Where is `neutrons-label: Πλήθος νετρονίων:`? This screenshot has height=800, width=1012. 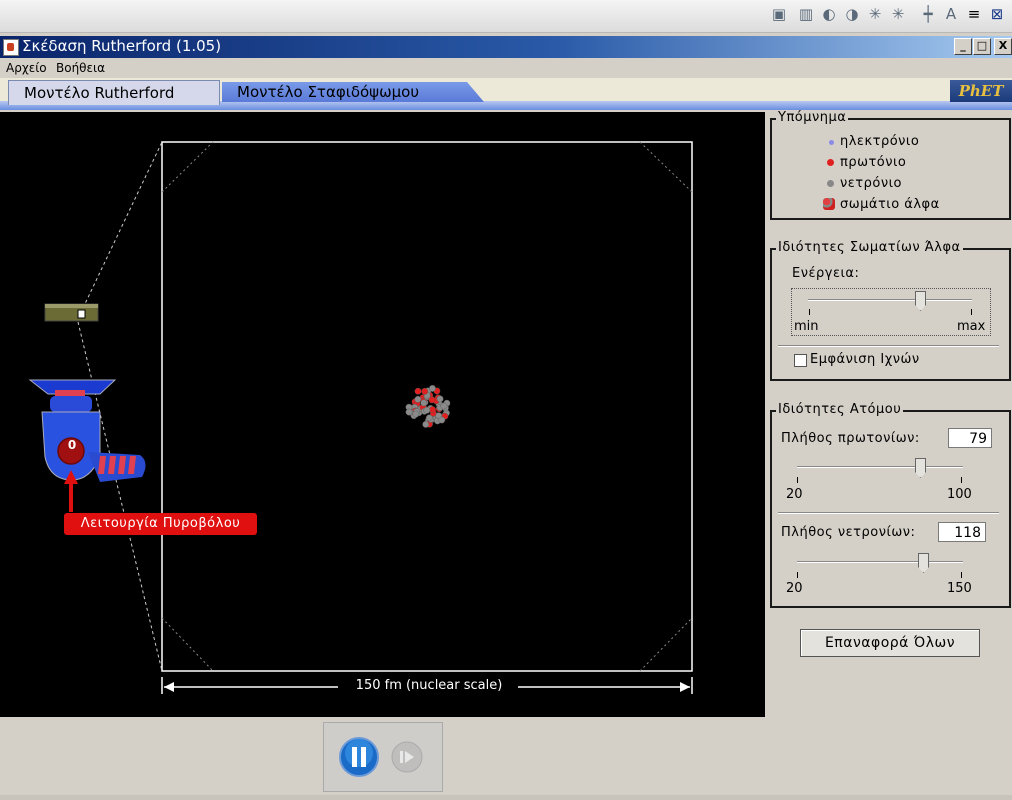 neutrons-label: Πλήθος νετρονίων: is located at coordinates (848, 532).